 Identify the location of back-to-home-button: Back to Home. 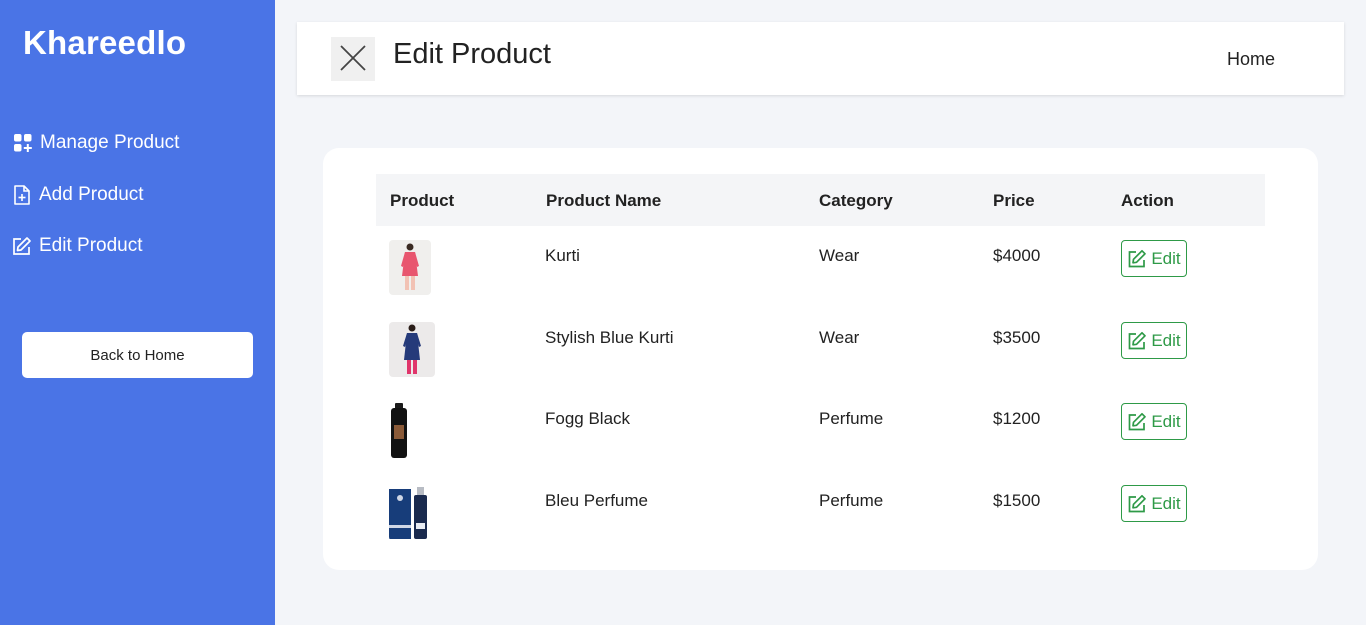
(137, 355).